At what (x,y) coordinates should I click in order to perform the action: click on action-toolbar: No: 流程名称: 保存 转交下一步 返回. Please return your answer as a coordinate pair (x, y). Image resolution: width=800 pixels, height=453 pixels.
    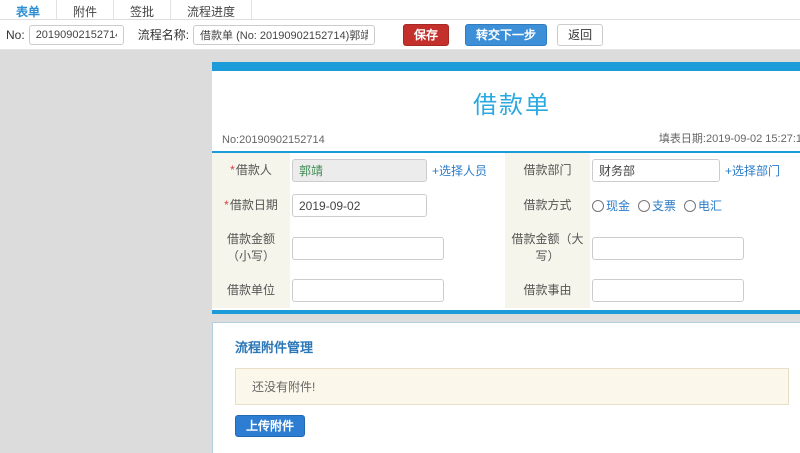
    Looking at the image, I should click on (400, 35).